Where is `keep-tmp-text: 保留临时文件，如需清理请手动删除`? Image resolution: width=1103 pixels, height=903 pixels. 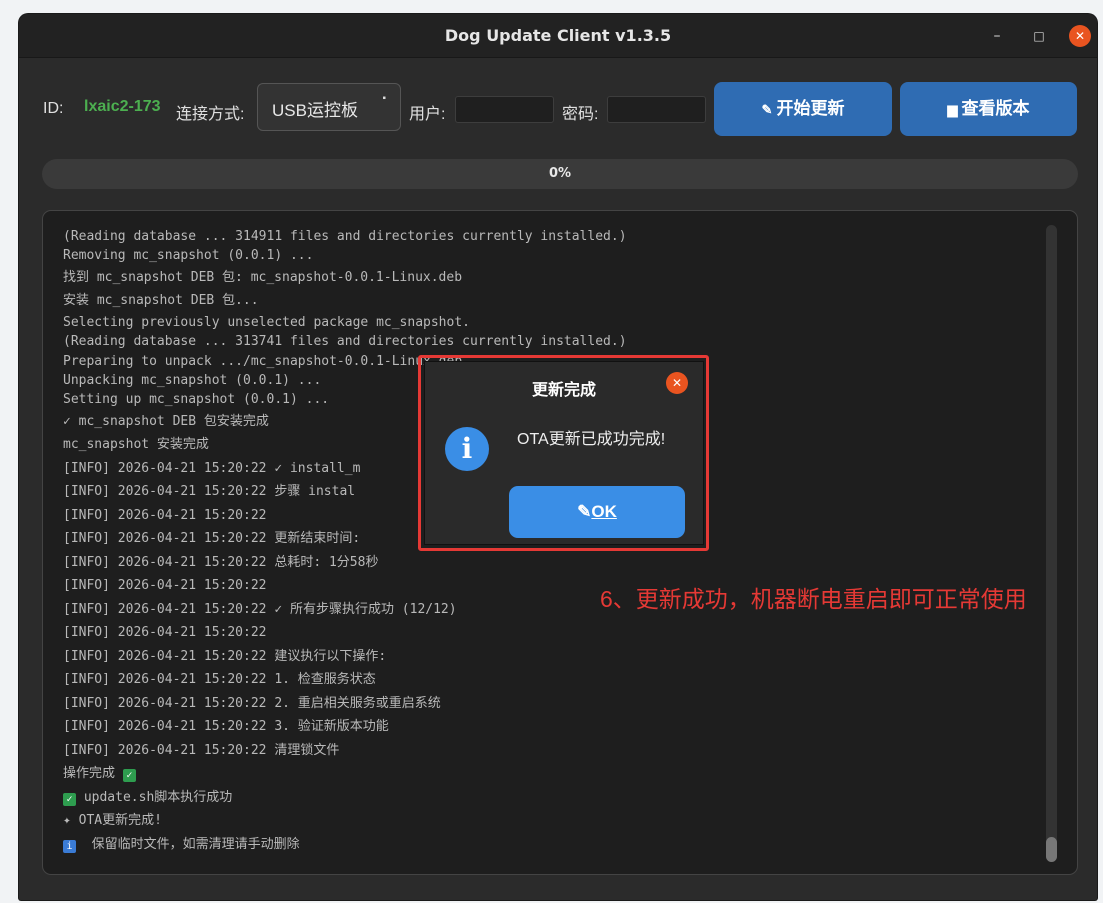
keep-tmp-text: 保留临时文件，如需清理请手动删除 is located at coordinates (195, 844).